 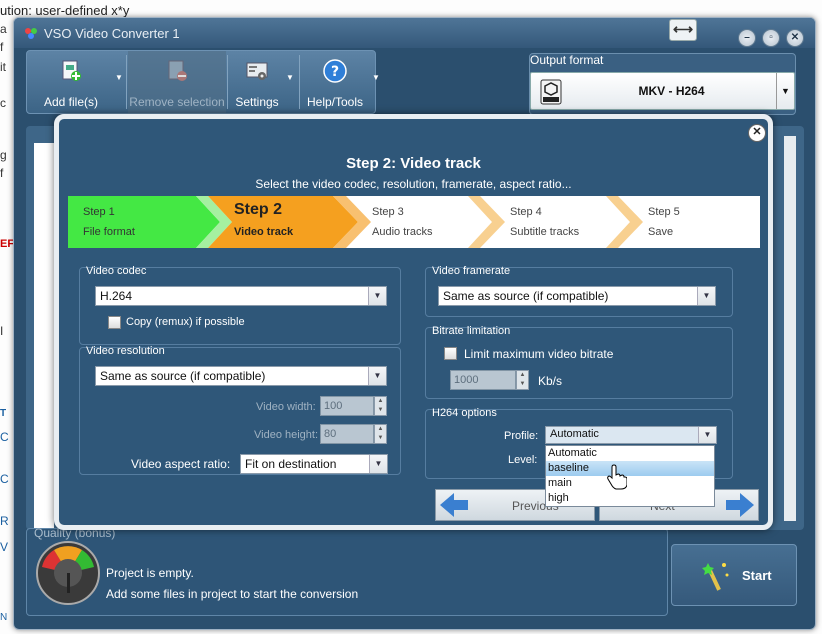 I want to click on profile-option-automatic: Automatic, so click(x=630, y=453).